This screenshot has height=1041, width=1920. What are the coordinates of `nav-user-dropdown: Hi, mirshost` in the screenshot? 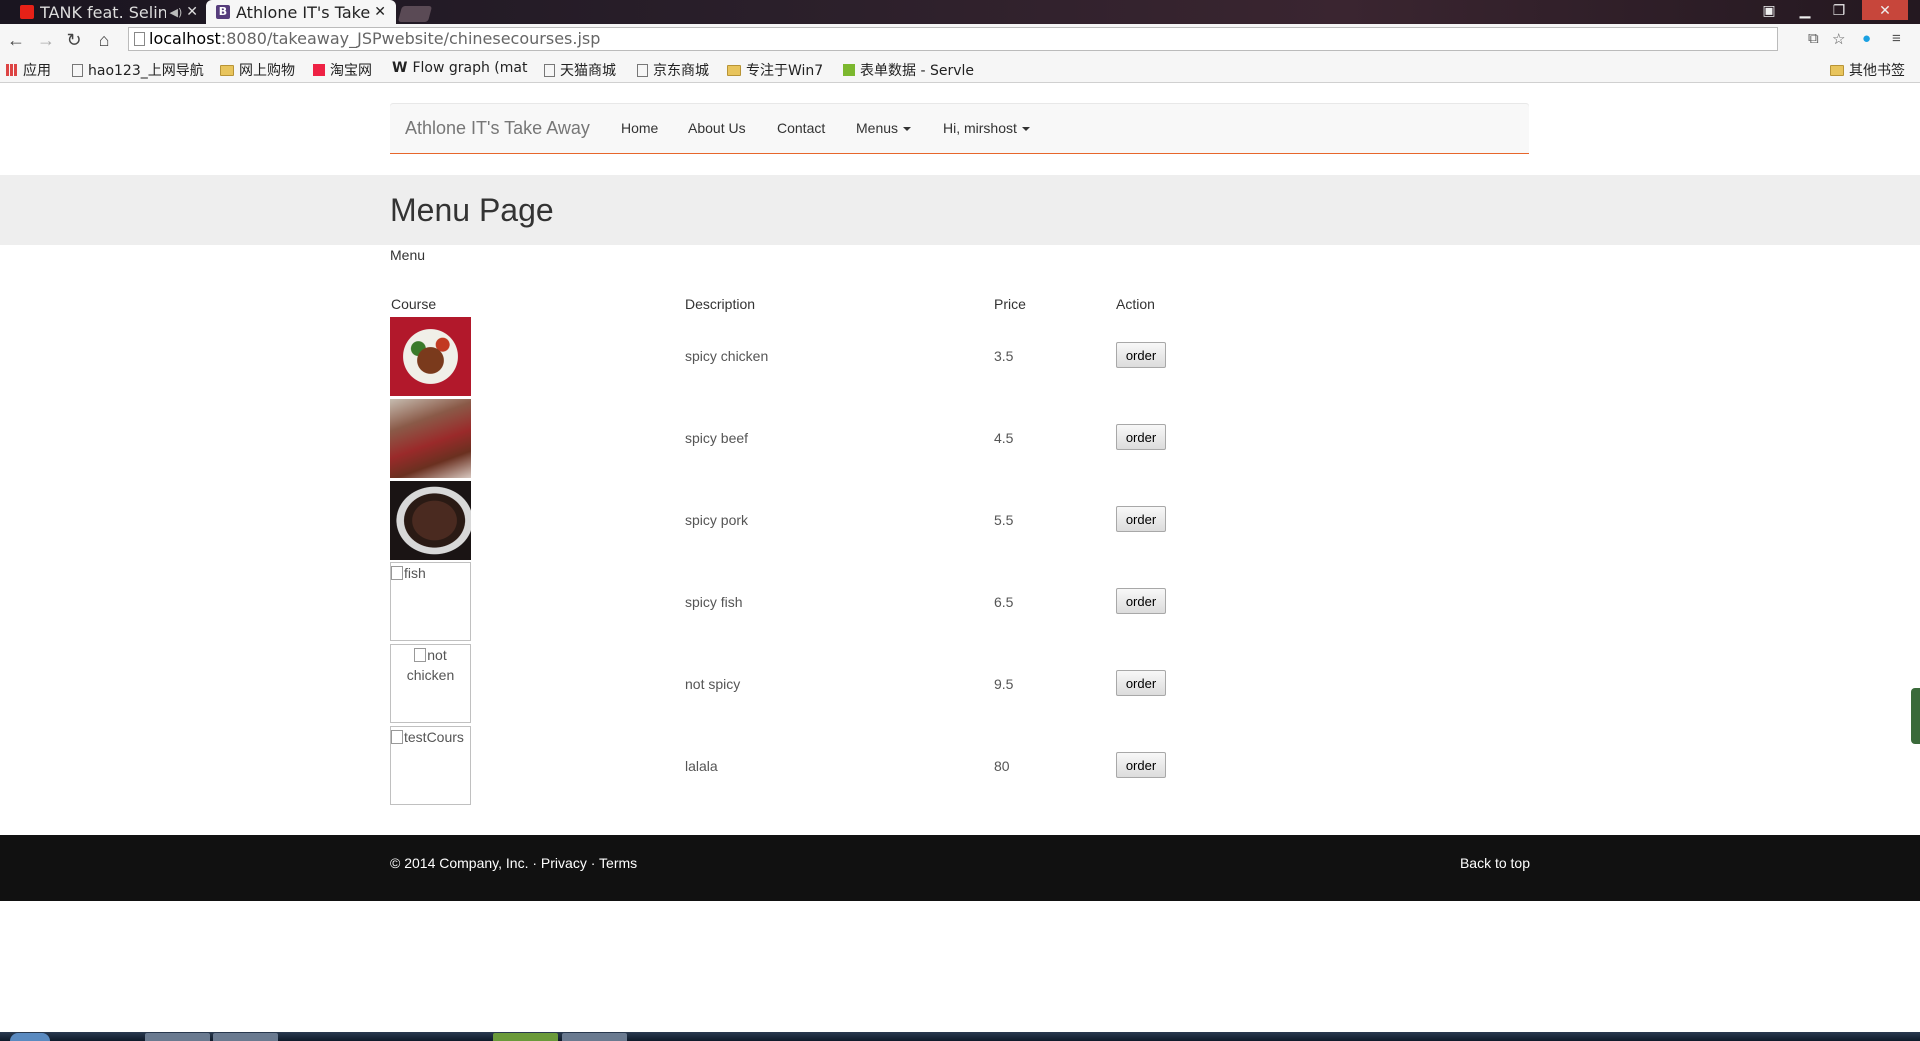 It's located at (986, 128).